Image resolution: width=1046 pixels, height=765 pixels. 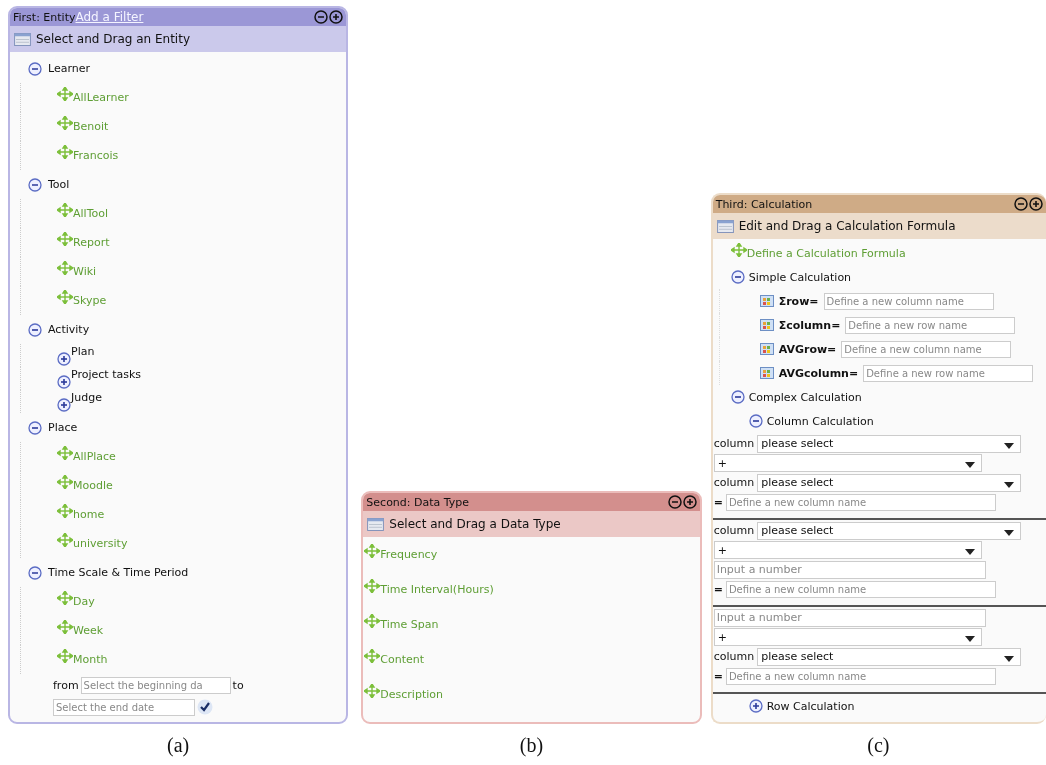 I want to click on tree-node: Place, so click(x=63, y=427).